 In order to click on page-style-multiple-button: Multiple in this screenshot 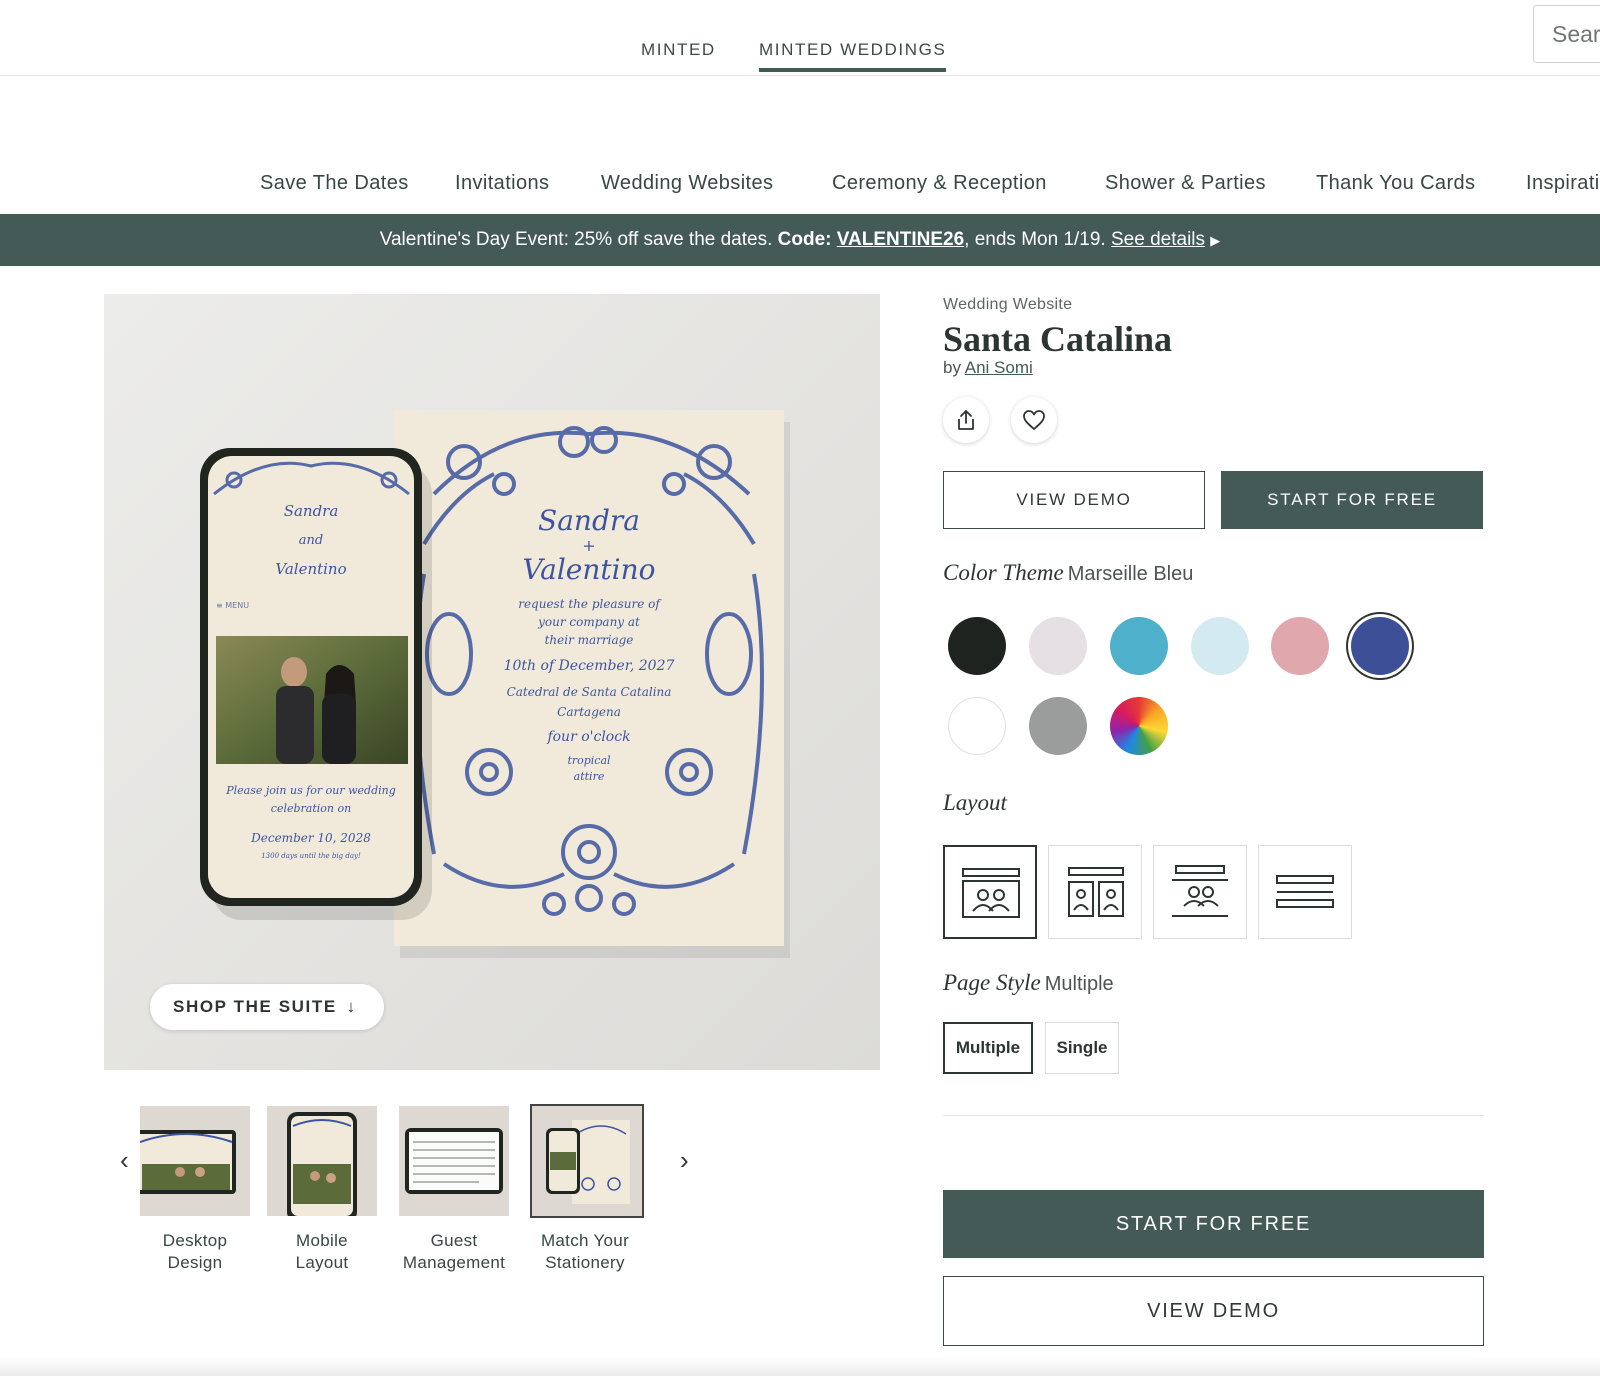, I will do `click(988, 1048)`.